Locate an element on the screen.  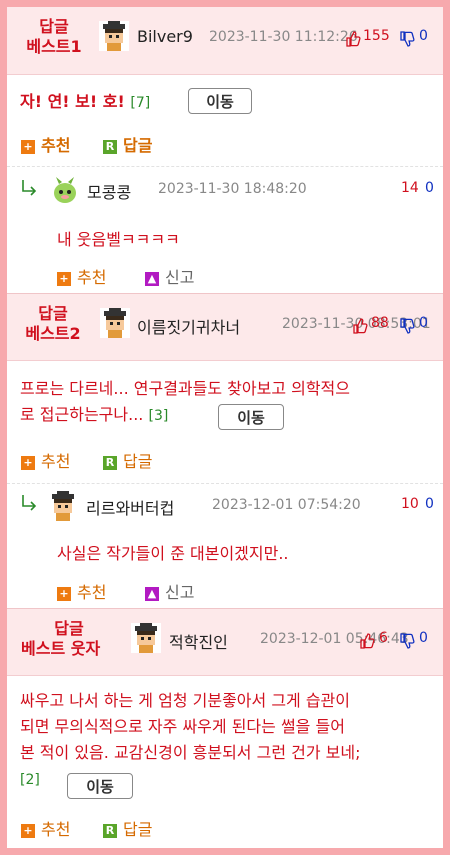
upvote-count: 155 is located at coordinates (376, 36).